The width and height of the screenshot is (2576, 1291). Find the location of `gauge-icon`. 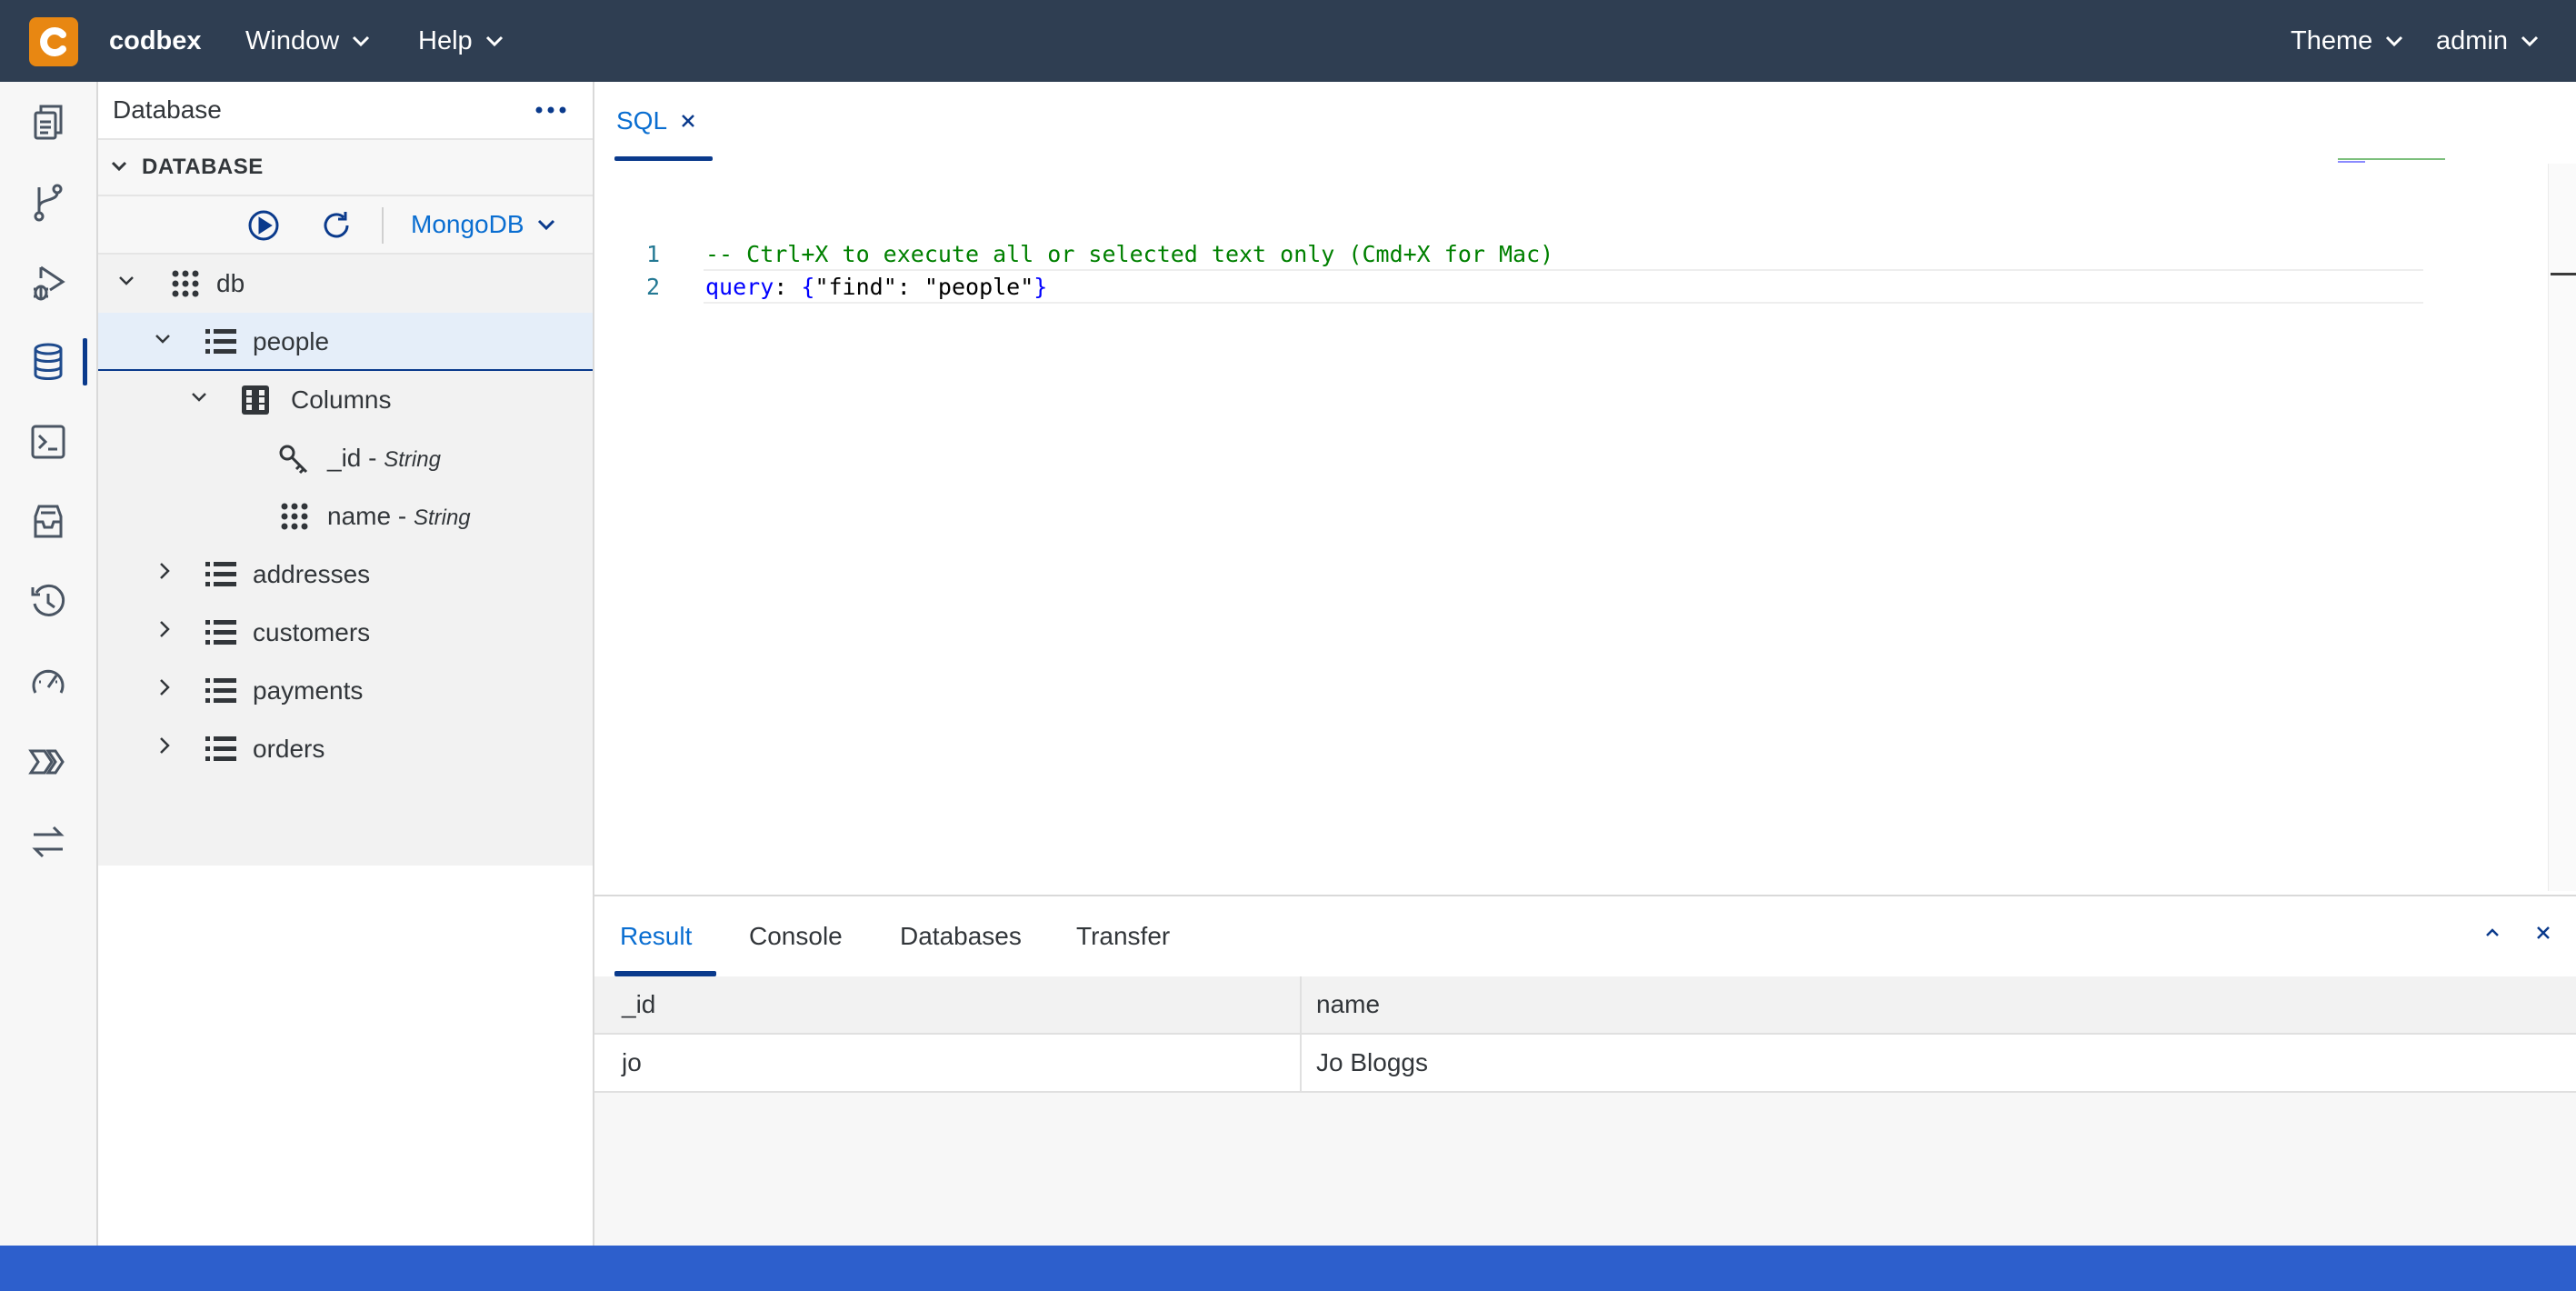

gauge-icon is located at coordinates (48, 682).